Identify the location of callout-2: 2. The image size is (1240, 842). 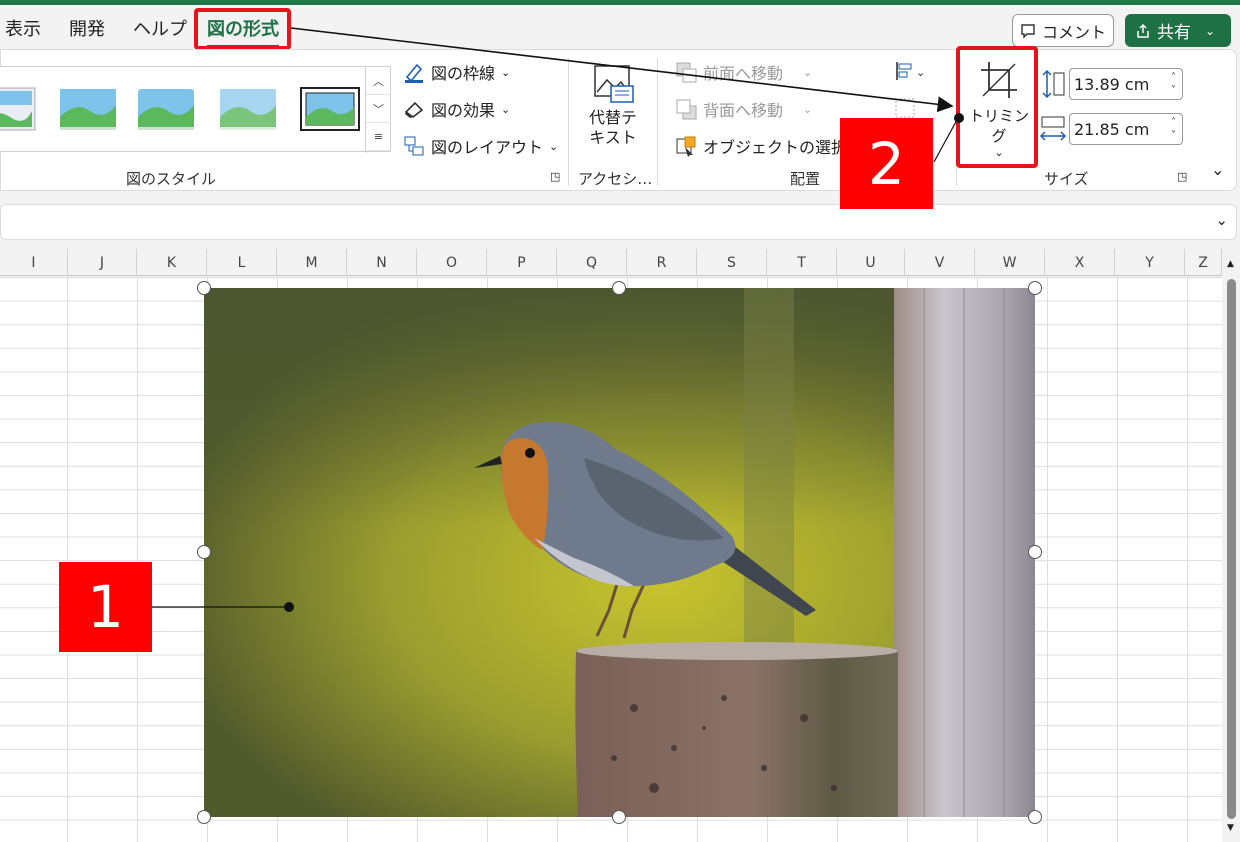
(886, 163).